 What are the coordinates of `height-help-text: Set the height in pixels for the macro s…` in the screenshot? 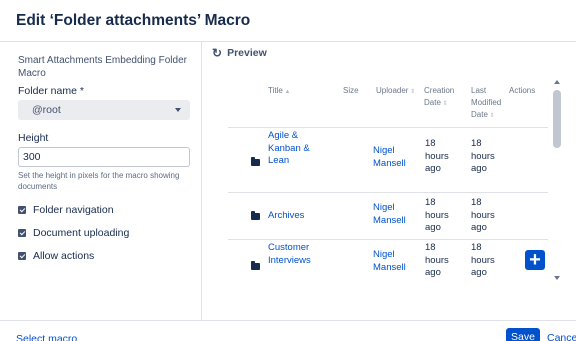 It's located at (99, 181).